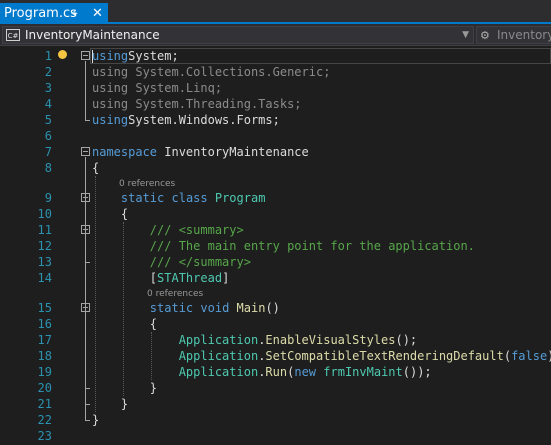 This screenshot has width=551, height=445. I want to click on code-text: usingSystem.Windows.Forms;, so click(186, 120).